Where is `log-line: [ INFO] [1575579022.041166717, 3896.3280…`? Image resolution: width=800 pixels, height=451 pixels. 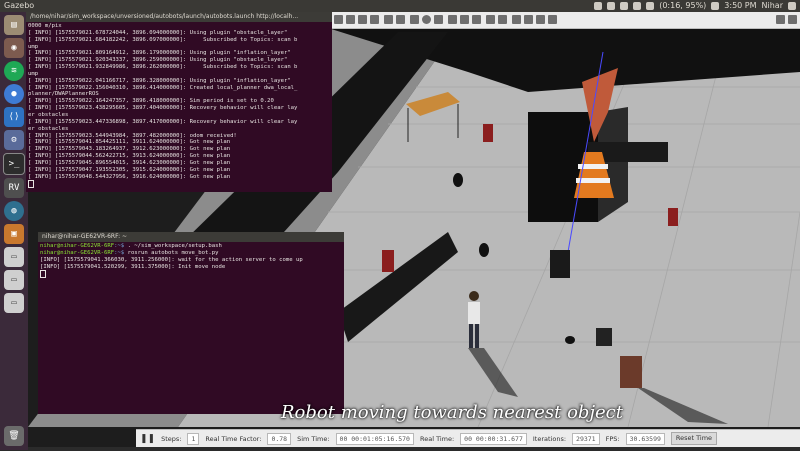 log-line: [ INFO] [1575579022.041166717, 3896.3280… is located at coordinates (159, 80).